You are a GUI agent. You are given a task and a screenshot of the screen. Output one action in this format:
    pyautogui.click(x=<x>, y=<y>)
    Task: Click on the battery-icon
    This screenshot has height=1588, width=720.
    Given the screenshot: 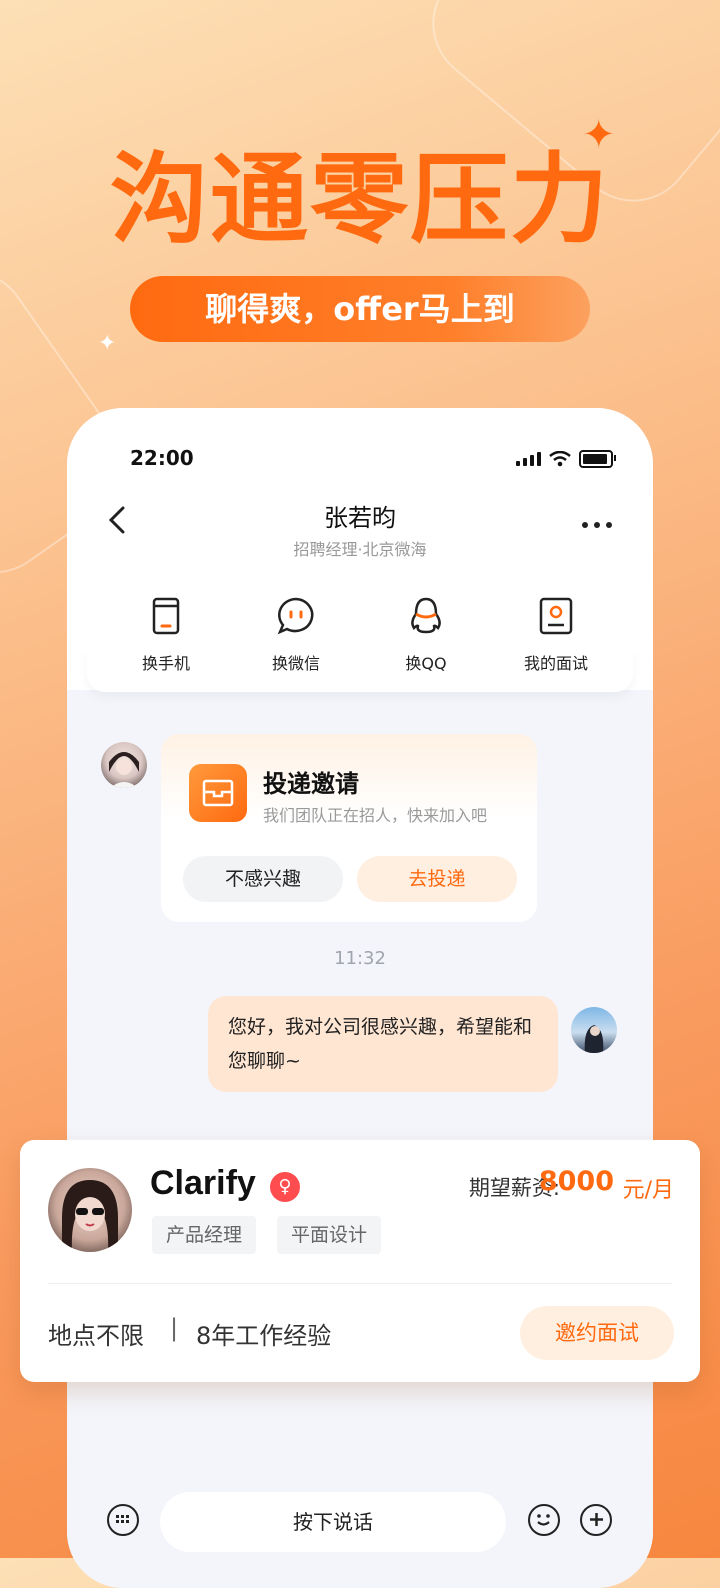 What is the action you would take?
    pyautogui.click(x=597, y=459)
    